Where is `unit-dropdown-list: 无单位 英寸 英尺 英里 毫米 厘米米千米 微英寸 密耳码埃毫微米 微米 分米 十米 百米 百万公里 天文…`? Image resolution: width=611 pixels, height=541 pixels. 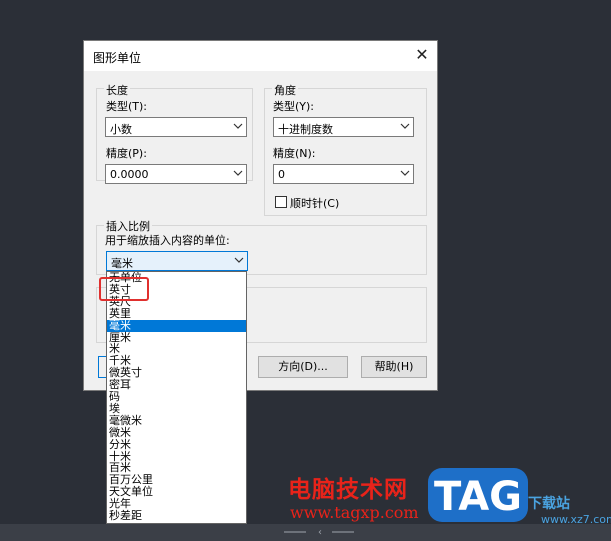 unit-dropdown-list: 无单位 英寸 英尺 英里 毫米 厘米米千米 微英寸 密耳码埃毫微米 微米 分米 十米 百米 百万公里 天文… is located at coordinates (176, 397).